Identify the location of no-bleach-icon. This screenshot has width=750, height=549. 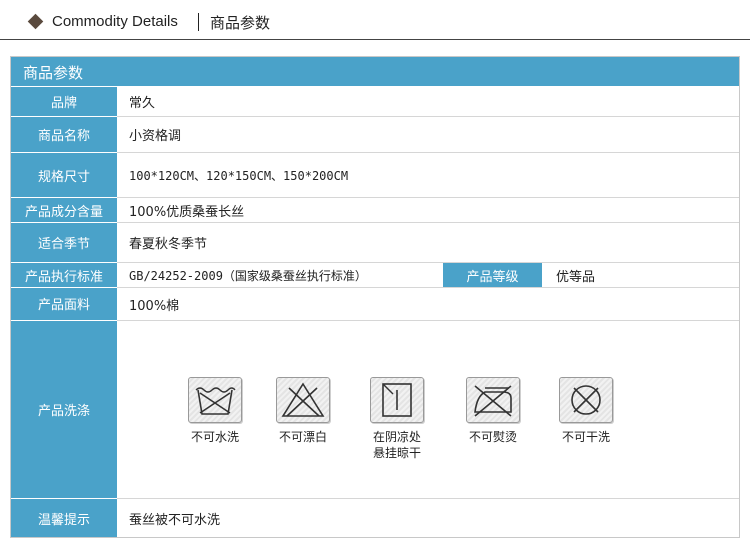
(303, 400).